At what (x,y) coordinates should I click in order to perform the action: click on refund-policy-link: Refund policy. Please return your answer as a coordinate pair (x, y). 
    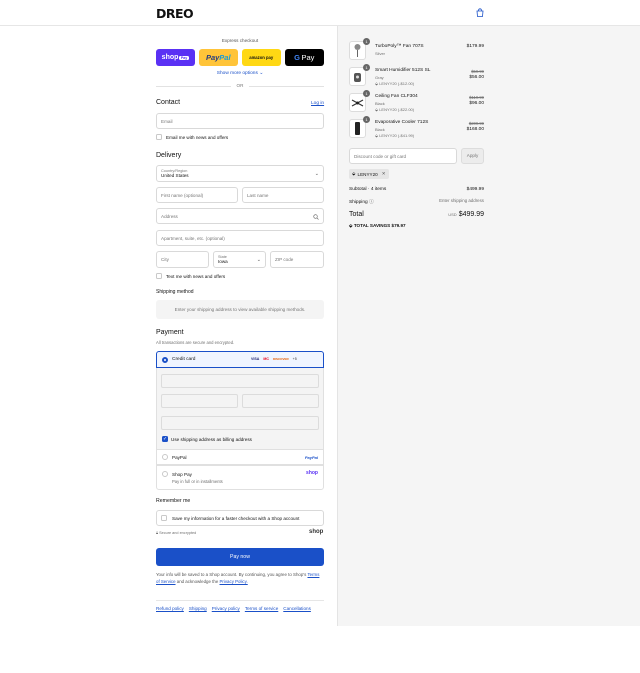
    Looking at the image, I should click on (170, 608).